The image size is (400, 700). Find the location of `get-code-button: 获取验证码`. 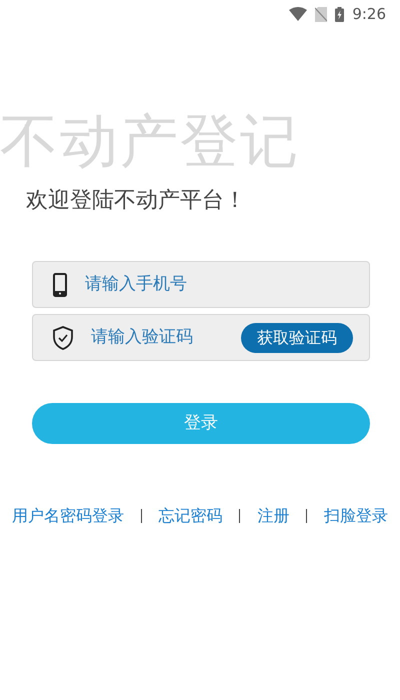

get-code-button: 获取验证码 is located at coordinates (297, 337).